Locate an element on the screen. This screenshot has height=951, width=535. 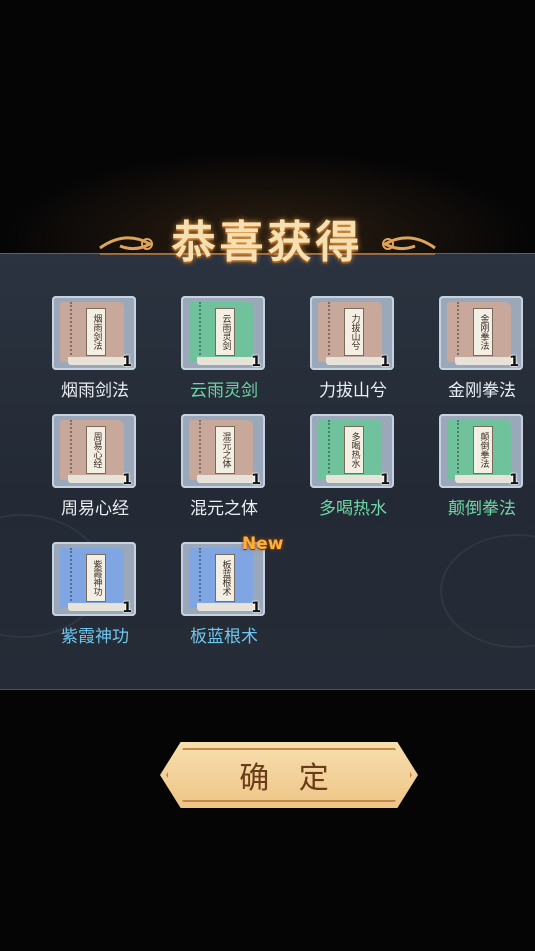
book-icon: 板蓝根术 is located at coordinates (223, 579).